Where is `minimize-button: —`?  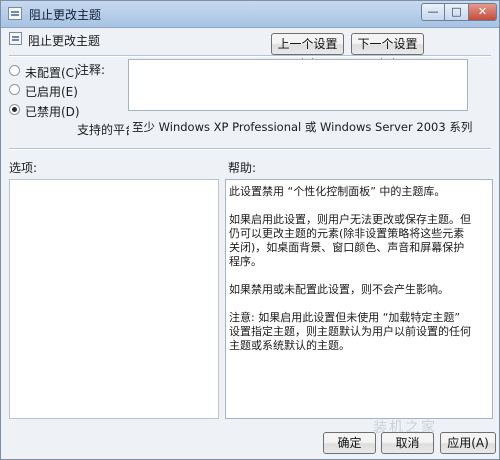 minimize-button: — is located at coordinates (433, 12).